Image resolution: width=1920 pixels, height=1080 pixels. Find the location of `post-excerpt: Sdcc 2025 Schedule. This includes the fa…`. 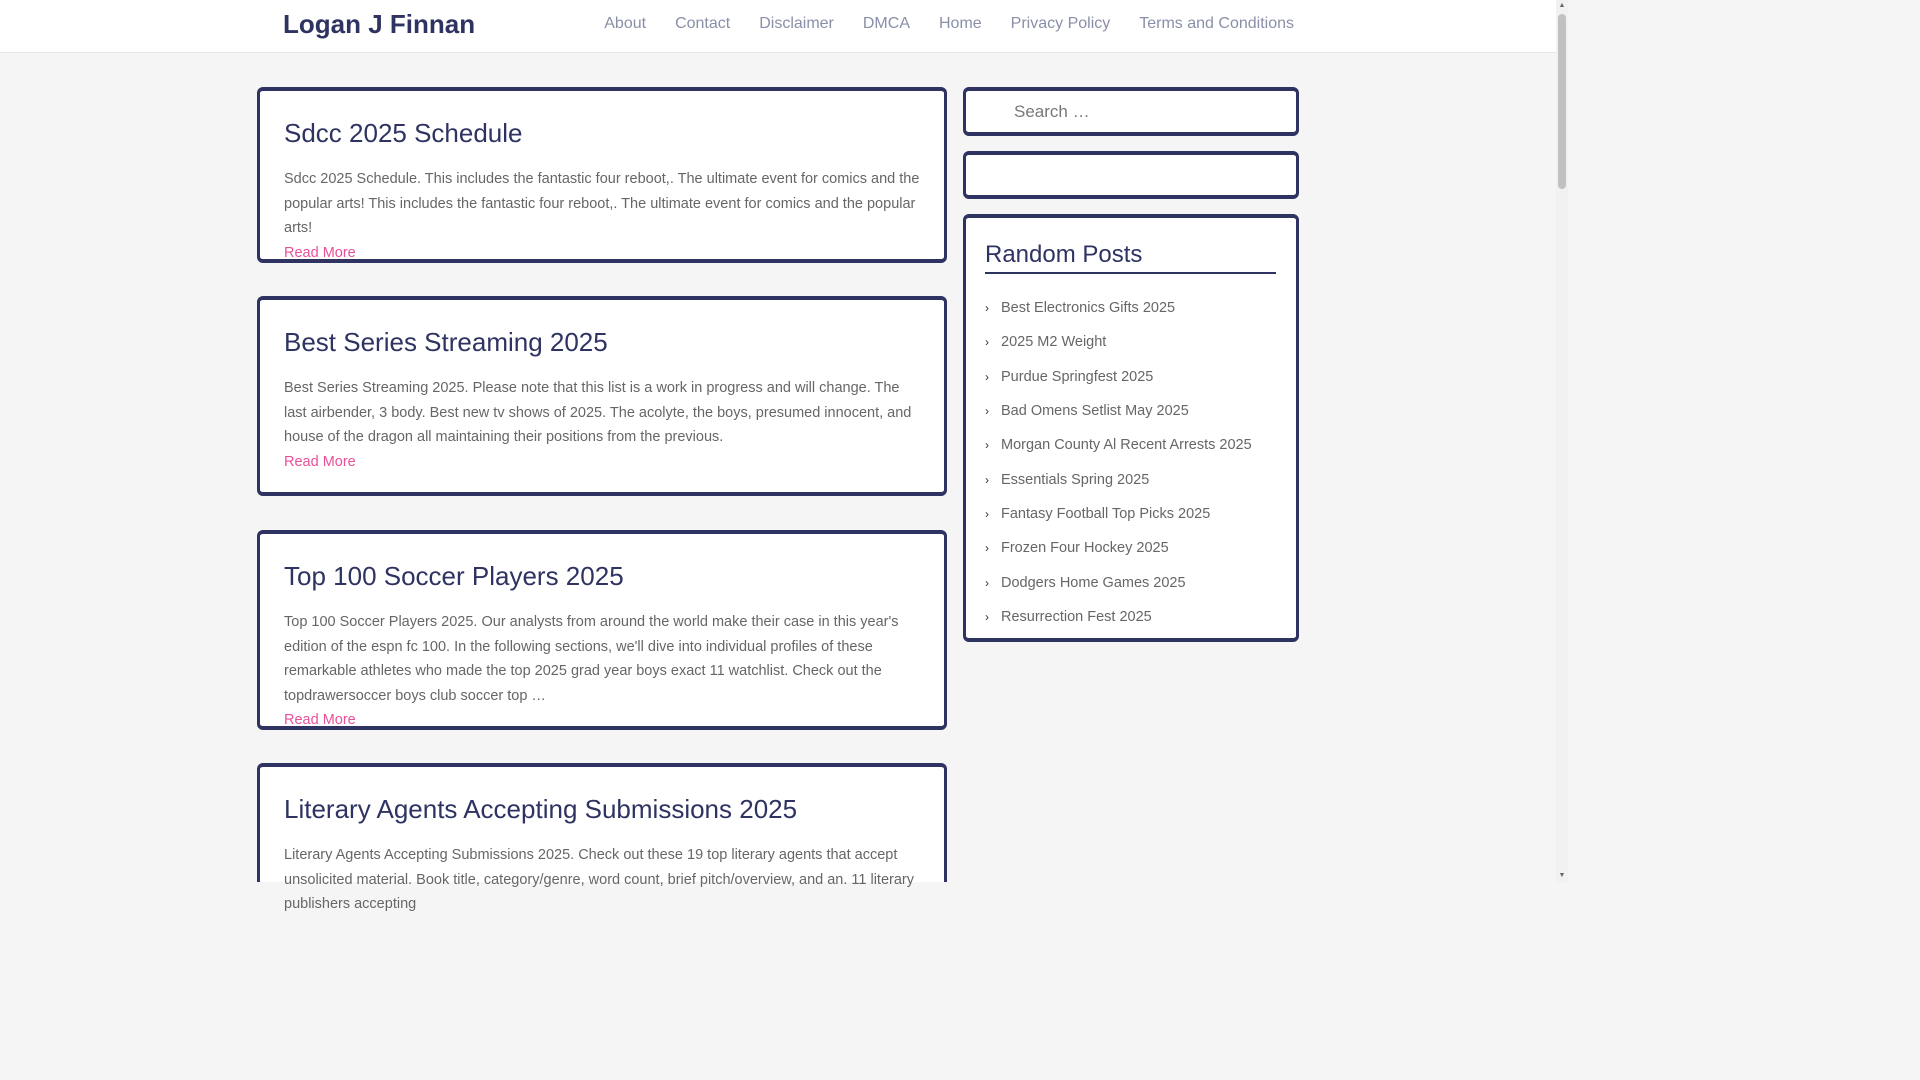

post-excerpt: Sdcc 2025 Schedule. This includes the fa… is located at coordinates (602, 203).